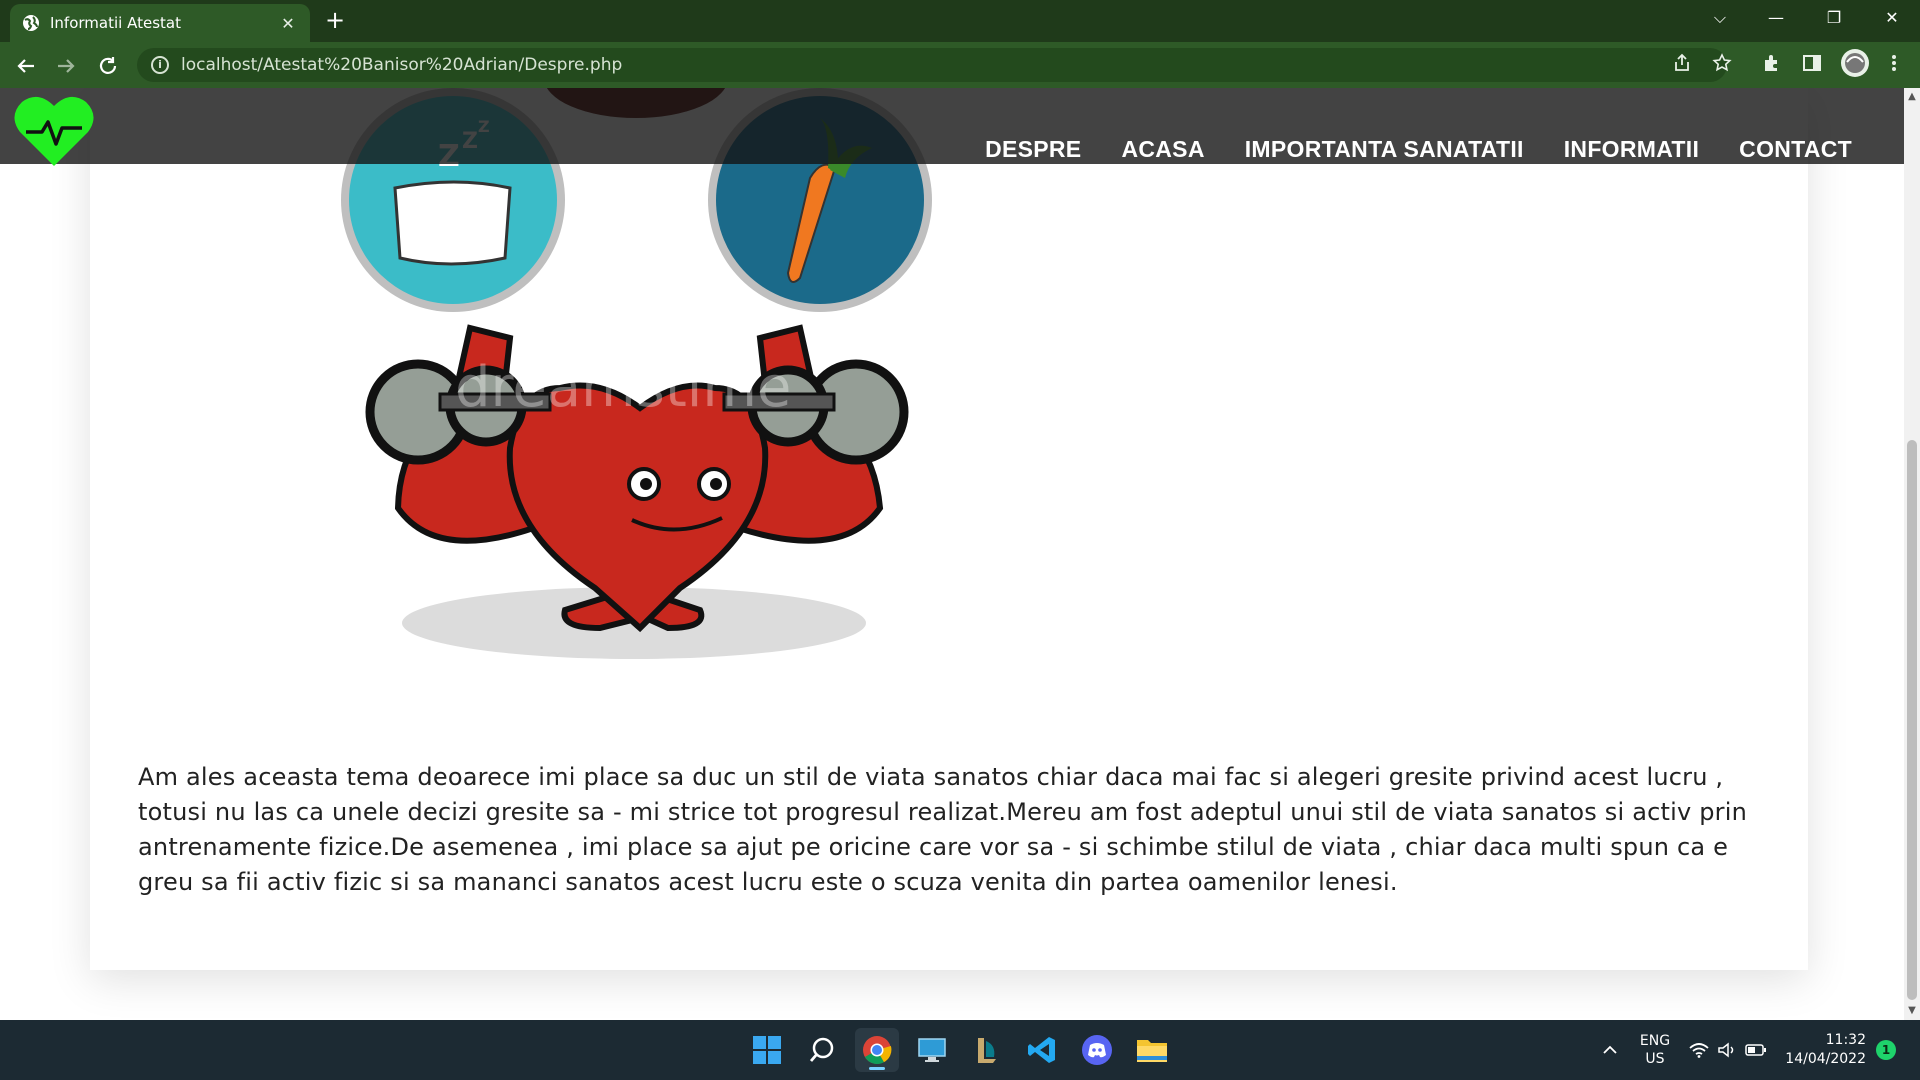 Image resolution: width=1920 pixels, height=1080 pixels. Describe the element at coordinates (1720, 18) in the screenshot. I see `tab-search-icon: ⌵` at that location.